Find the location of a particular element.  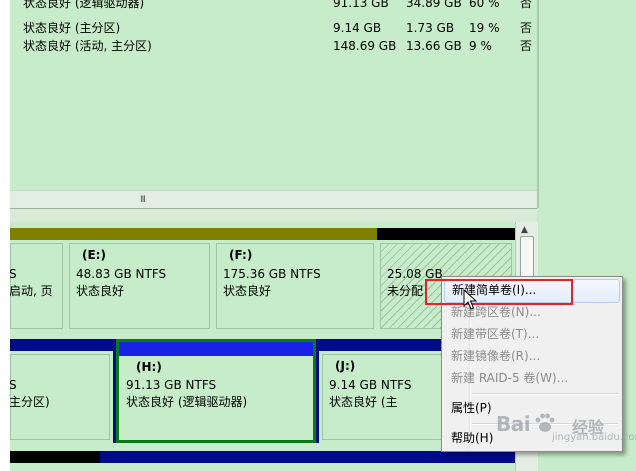

scrollbar-thumb is located at coordinates (527, 257).